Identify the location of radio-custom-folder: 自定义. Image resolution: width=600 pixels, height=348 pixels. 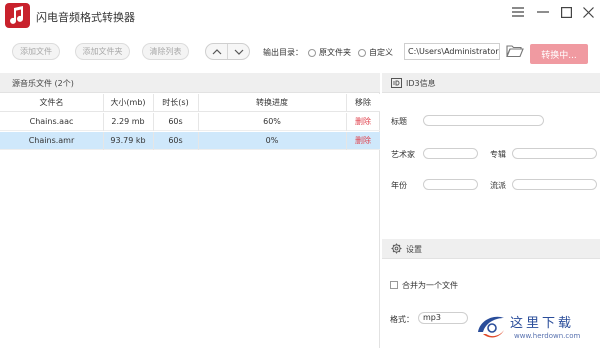
(375, 52).